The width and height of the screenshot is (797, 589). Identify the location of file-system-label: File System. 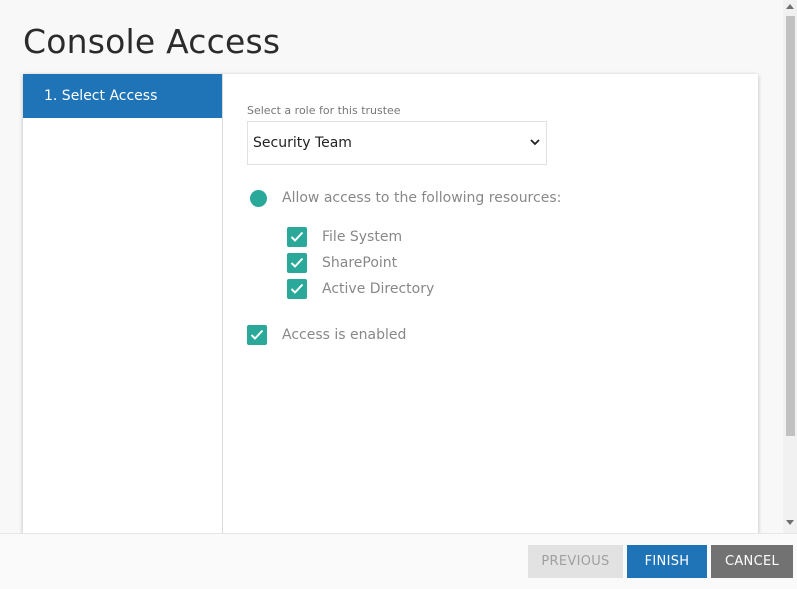
(362, 237).